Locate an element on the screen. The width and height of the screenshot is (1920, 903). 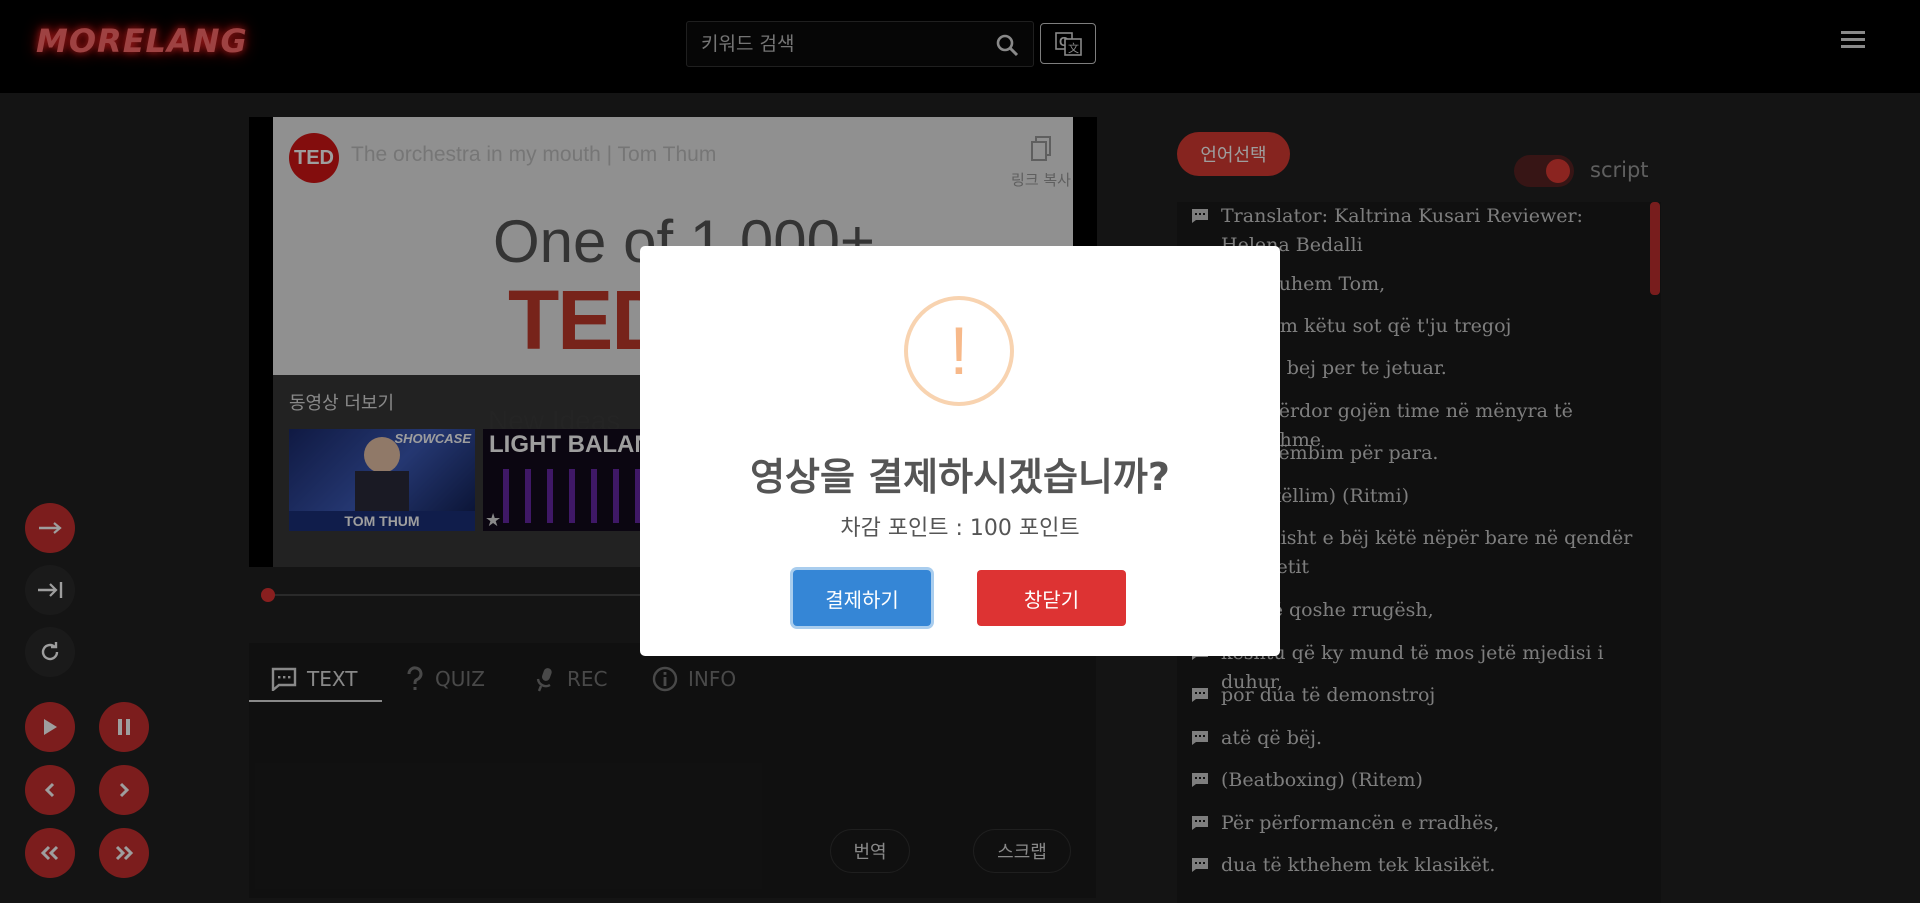
exclamation-warning-icon: ! is located at coordinates (959, 351).